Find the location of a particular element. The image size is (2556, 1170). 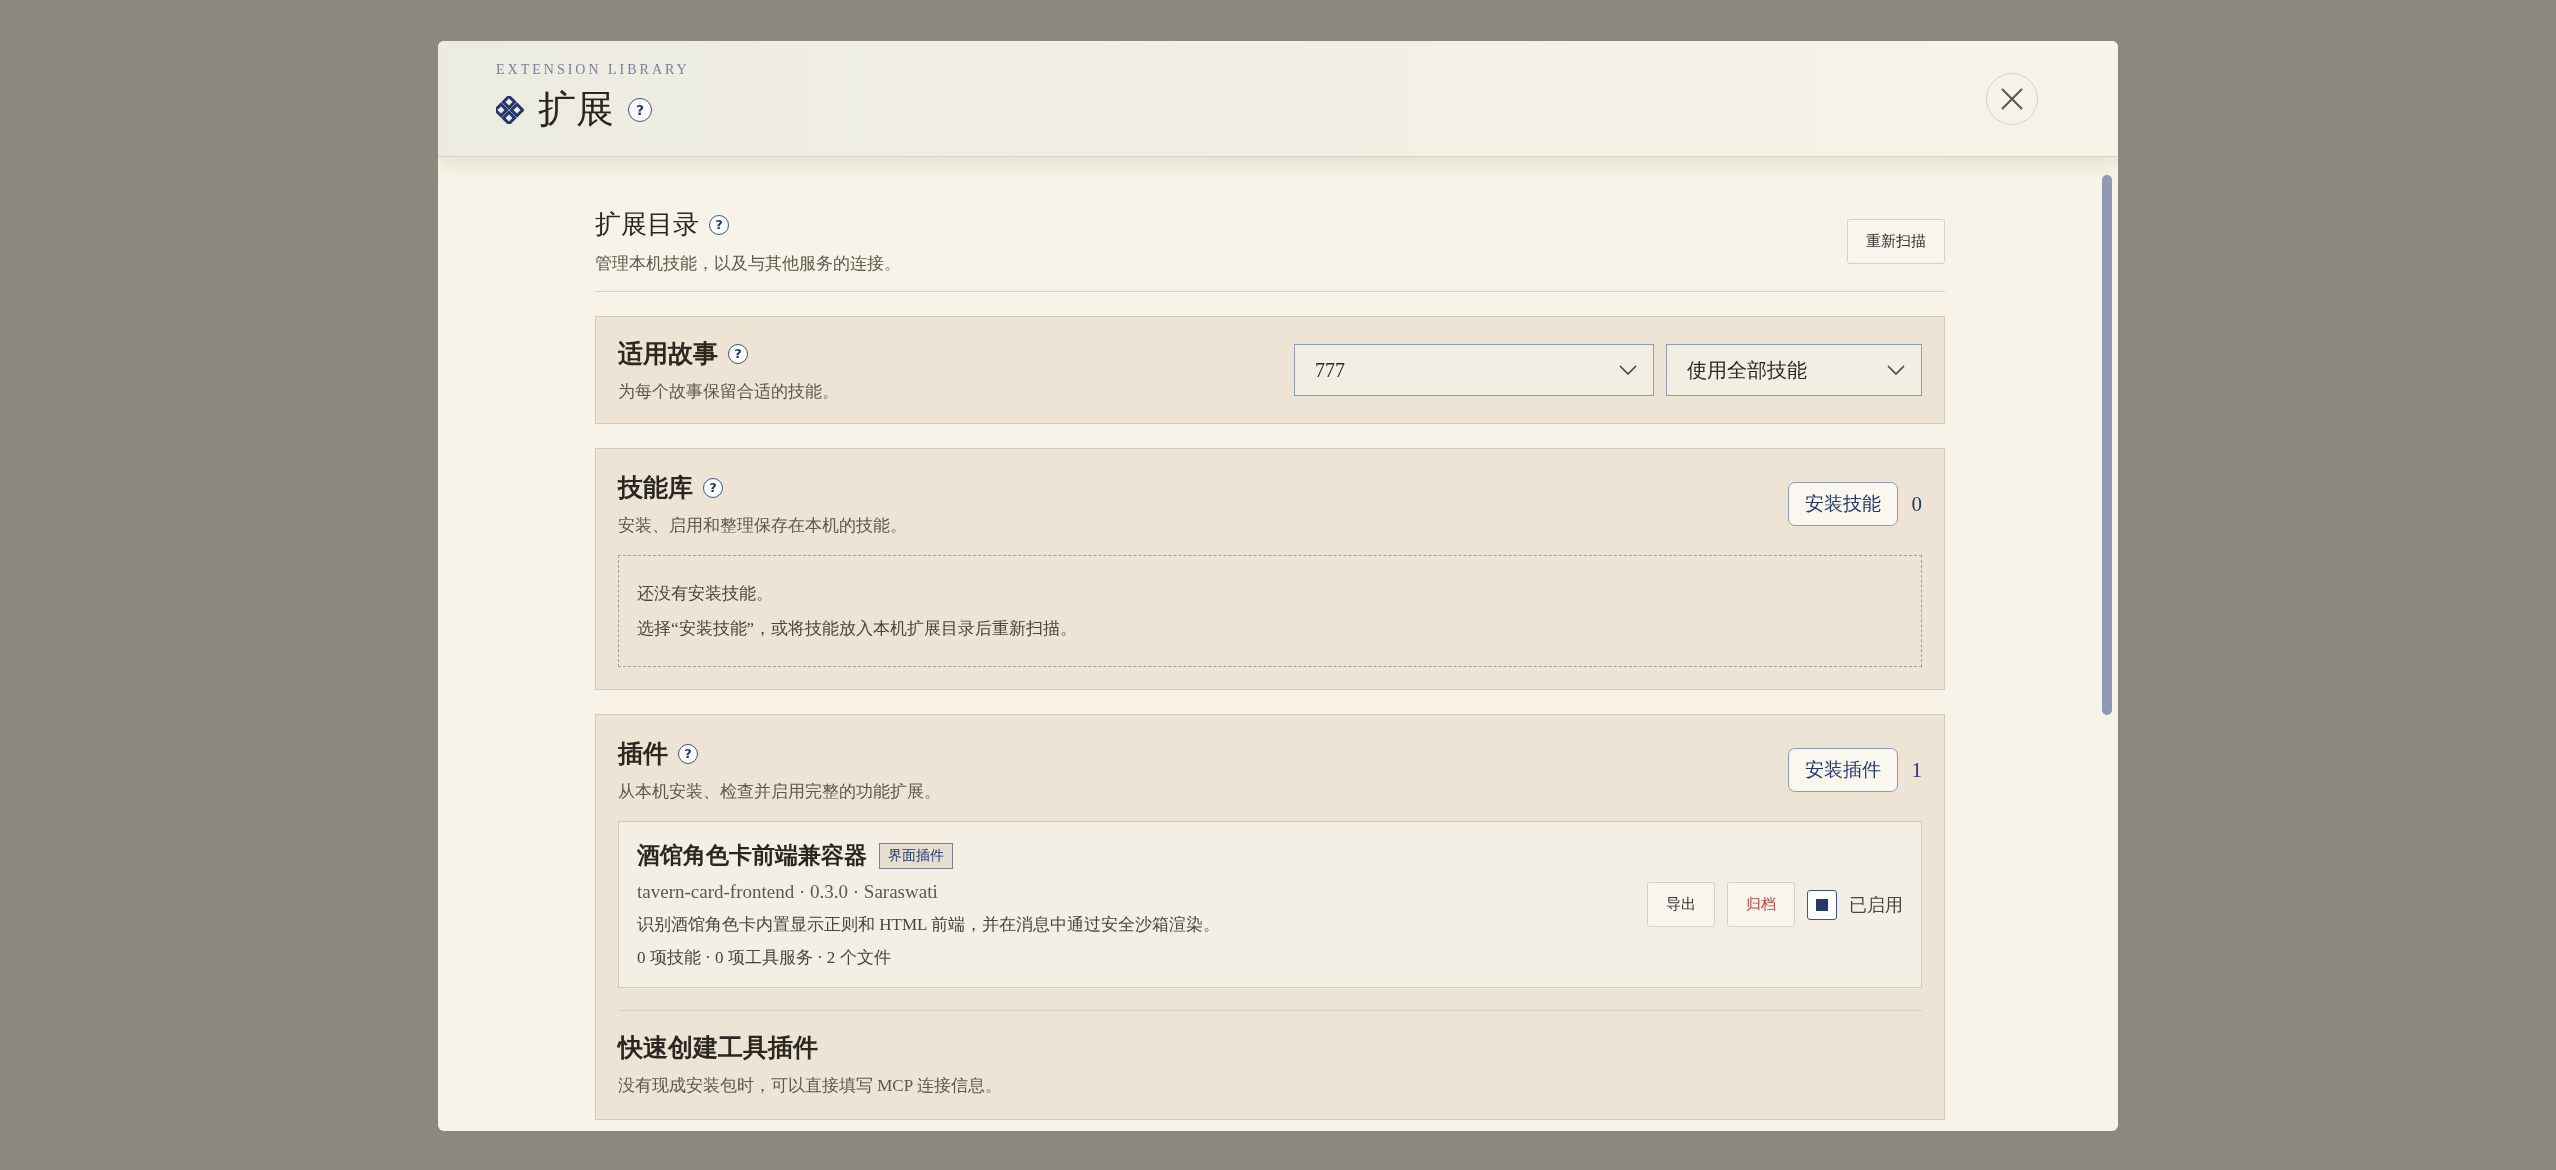

install-plugin-button: 安装插件 is located at coordinates (1842, 770).